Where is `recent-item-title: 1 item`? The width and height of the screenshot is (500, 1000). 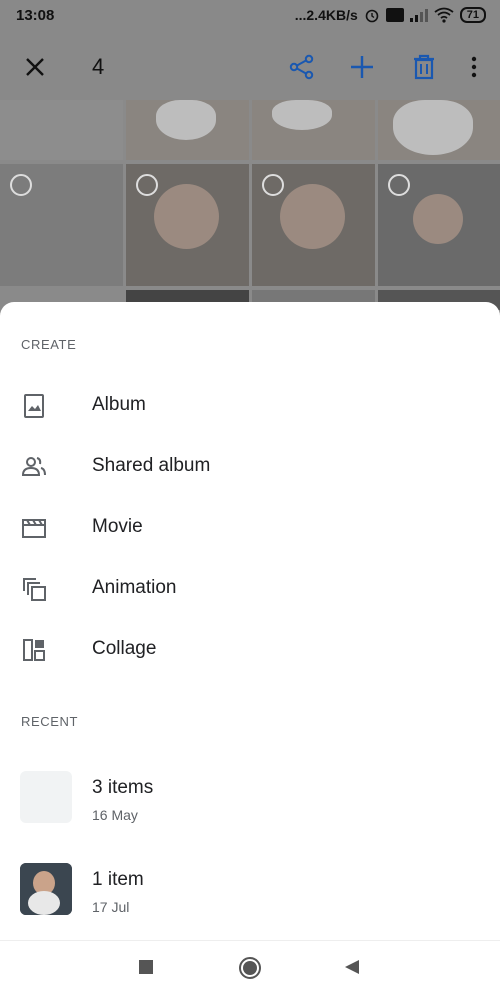 recent-item-title: 1 item is located at coordinates (118, 879).